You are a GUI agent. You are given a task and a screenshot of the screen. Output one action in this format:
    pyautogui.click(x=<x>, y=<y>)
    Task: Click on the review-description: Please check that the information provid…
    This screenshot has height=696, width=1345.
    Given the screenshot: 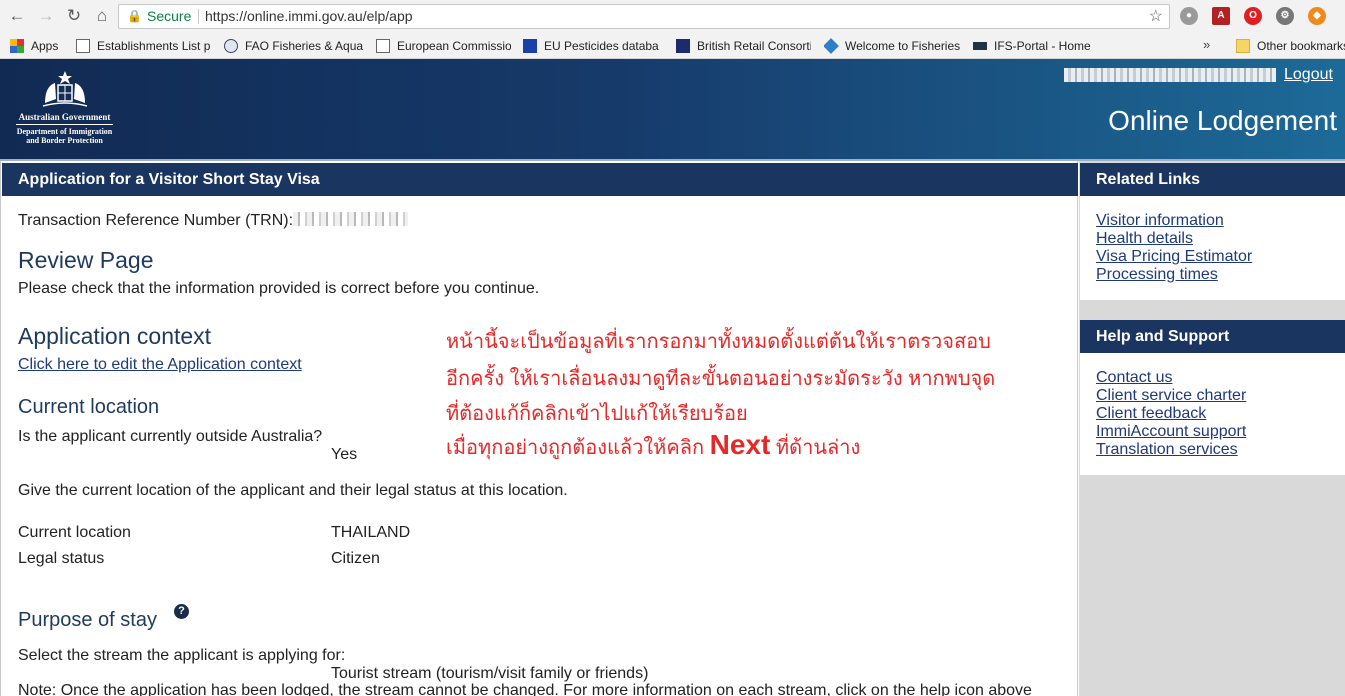 What is the action you would take?
    pyautogui.click(x=279, y=288)
    